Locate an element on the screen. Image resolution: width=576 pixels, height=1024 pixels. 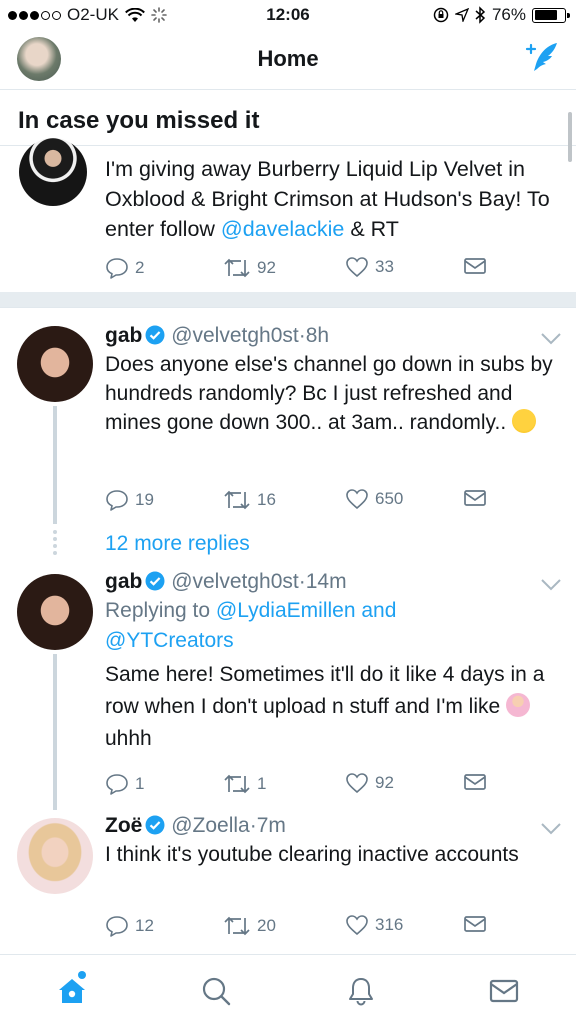
retweet-button: 92 is located at coordinates (249, 268).